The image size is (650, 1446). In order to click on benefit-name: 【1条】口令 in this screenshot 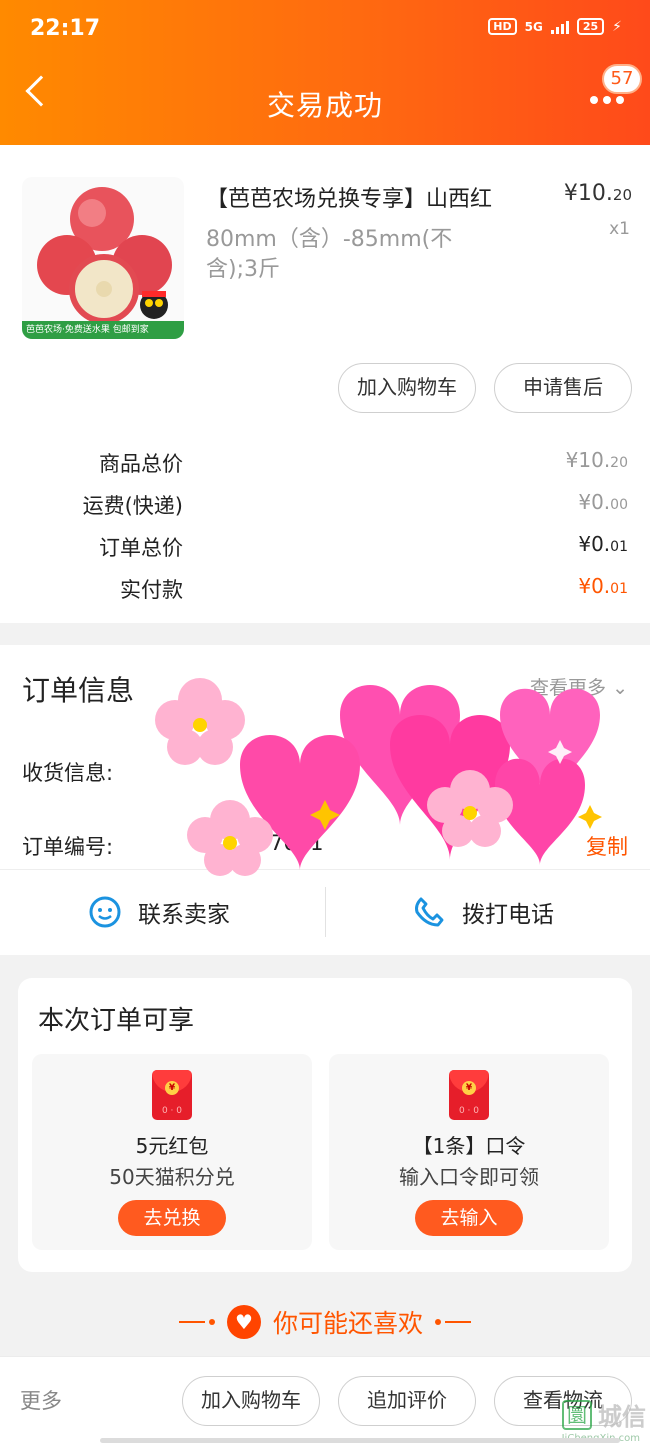, I will do `click(469, 1146)`.